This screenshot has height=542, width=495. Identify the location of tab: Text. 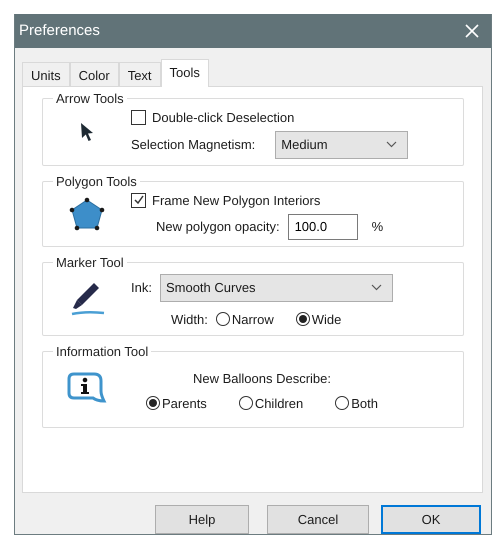
(139, 74).